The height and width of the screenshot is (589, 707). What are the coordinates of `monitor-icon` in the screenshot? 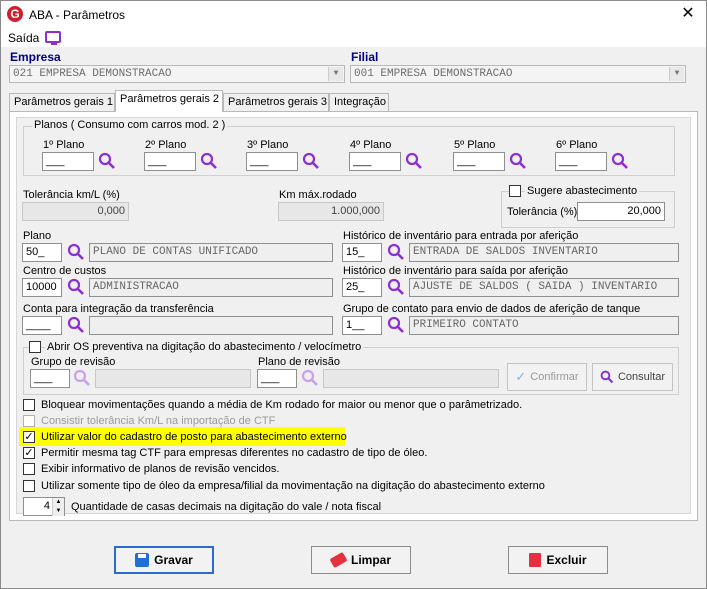 It's located at (53, 38).